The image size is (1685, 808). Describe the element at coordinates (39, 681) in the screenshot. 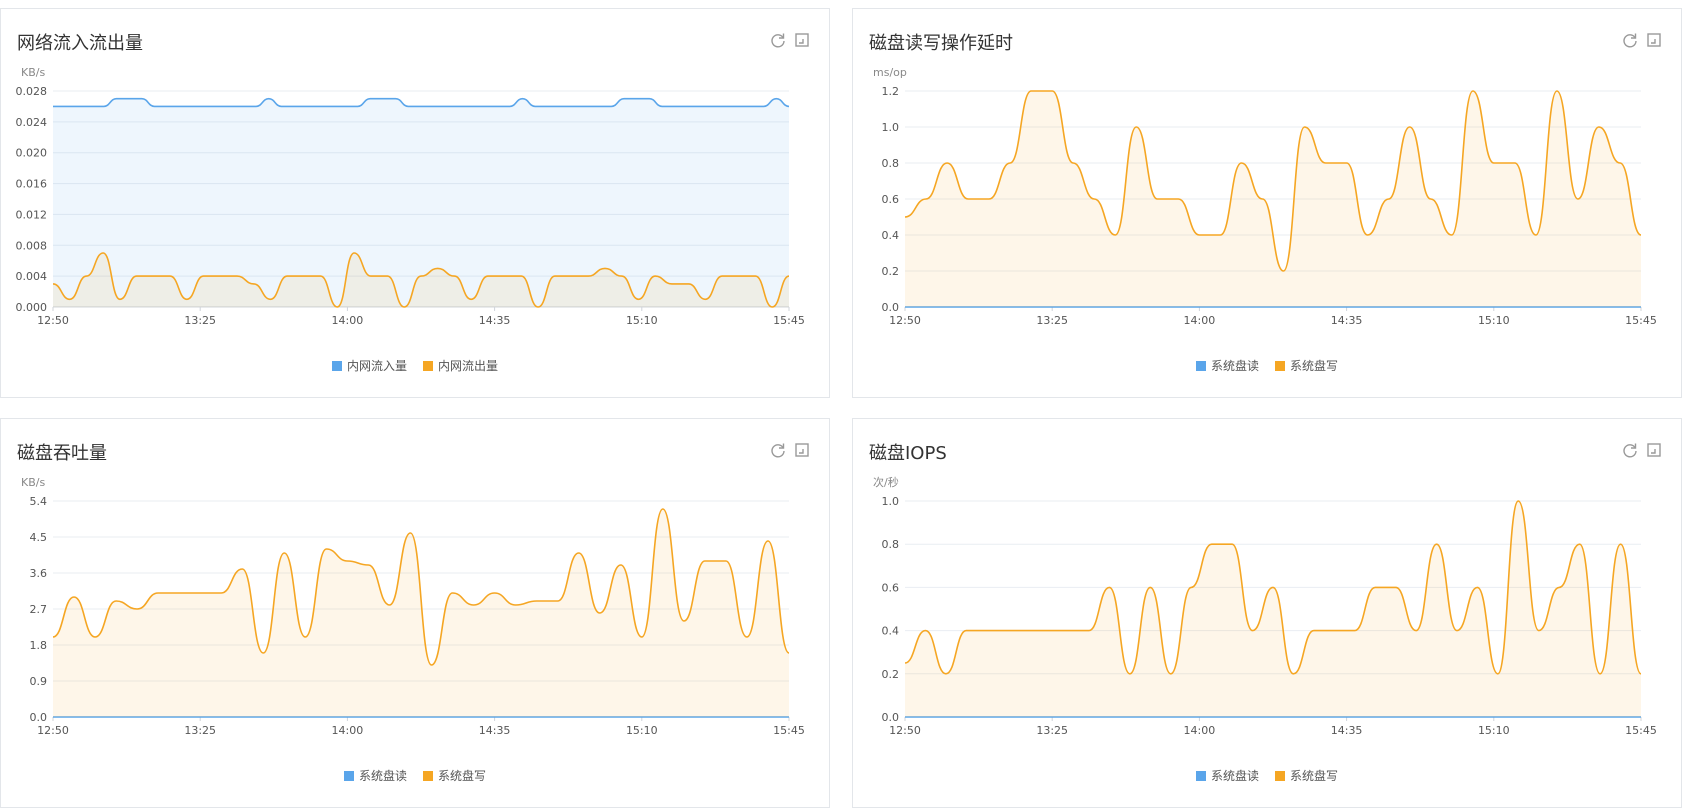

I see `y-tick-label: 0.9` at that location.